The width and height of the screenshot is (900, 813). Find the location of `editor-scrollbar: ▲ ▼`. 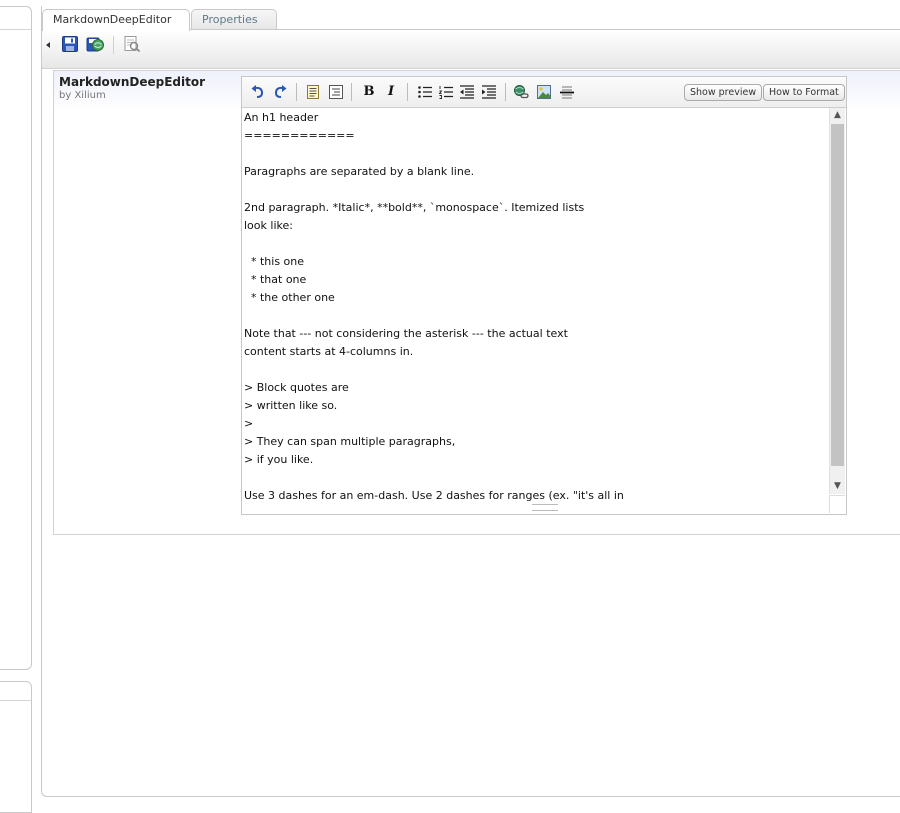

editor-scrollbar: ▲ ▼ is located at coordinates (837, 301).